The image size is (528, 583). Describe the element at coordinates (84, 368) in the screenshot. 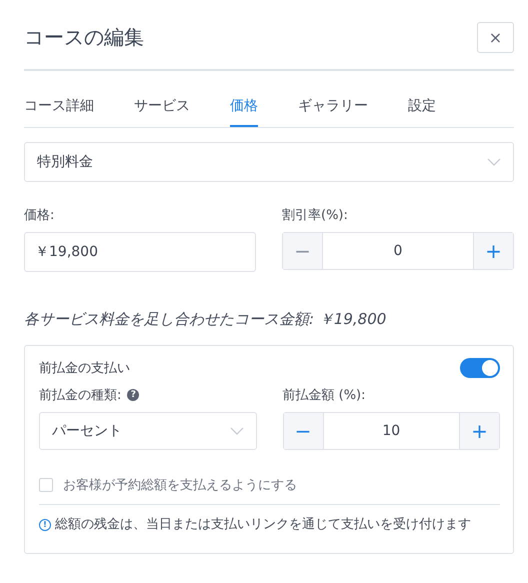

I see `section-title: 前払金の支払い` at that location.